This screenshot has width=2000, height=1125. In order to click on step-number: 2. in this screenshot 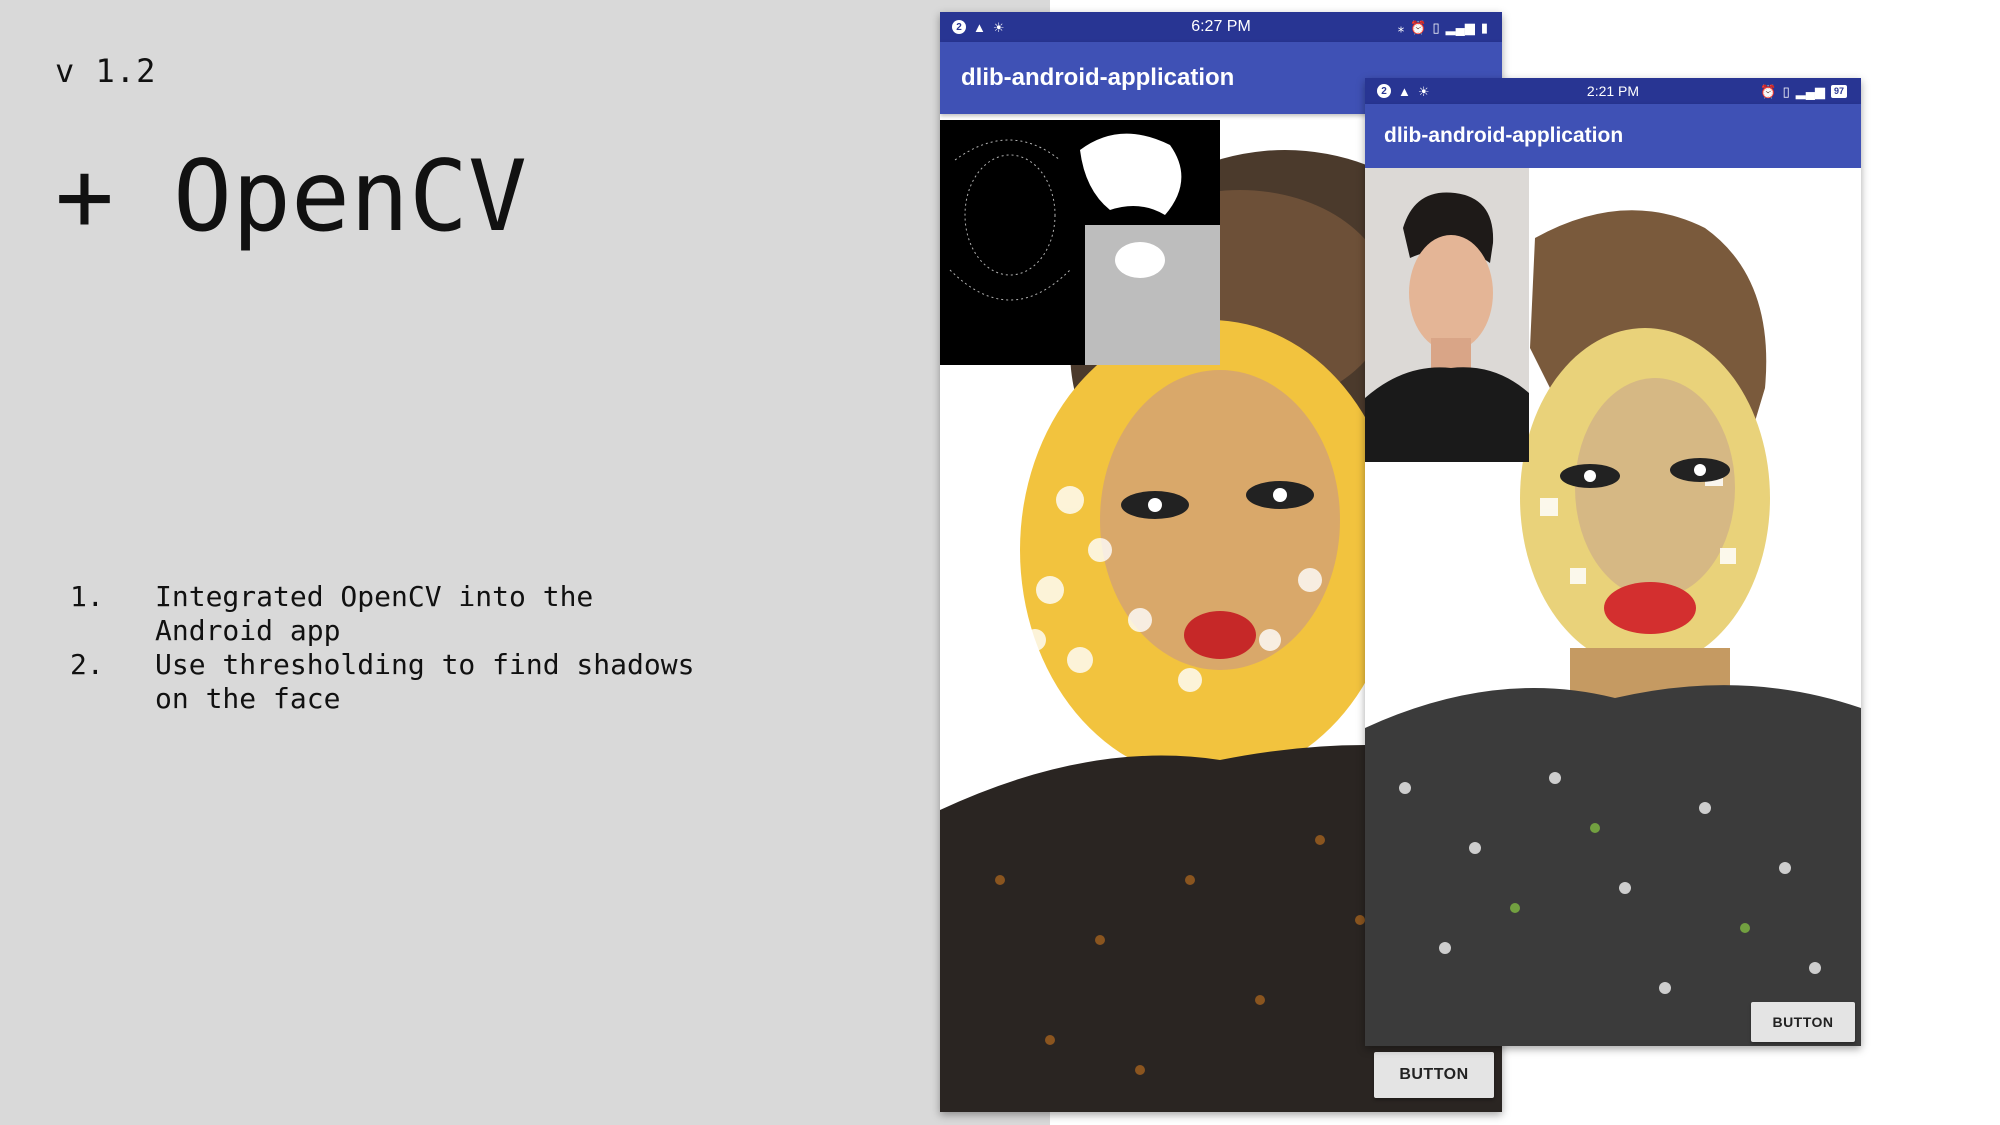, I will do `click(87, 664)`.